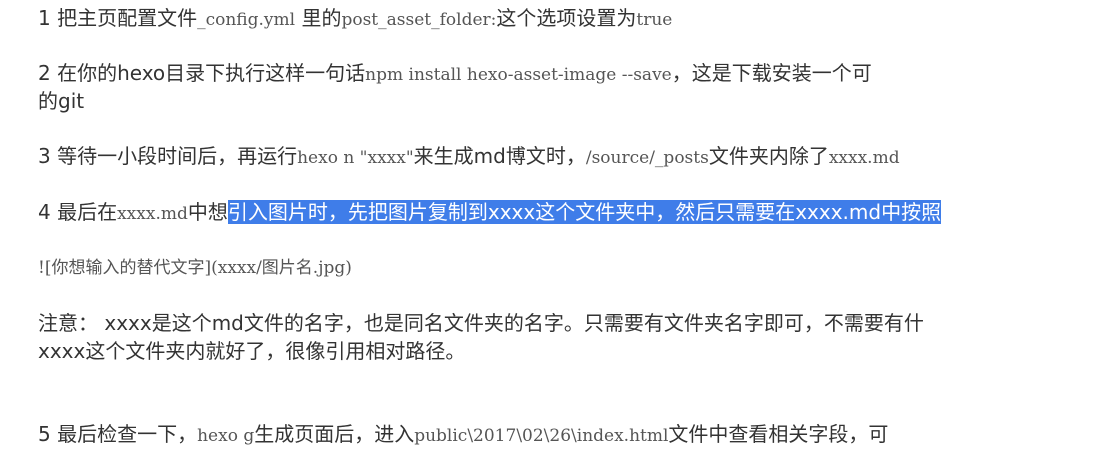 The image size is (1115, 456). What do you see at coordinates (419, 20) in the screenshot?
I see `option-code: post_asset_folder:` at bounding box center [419, 20].